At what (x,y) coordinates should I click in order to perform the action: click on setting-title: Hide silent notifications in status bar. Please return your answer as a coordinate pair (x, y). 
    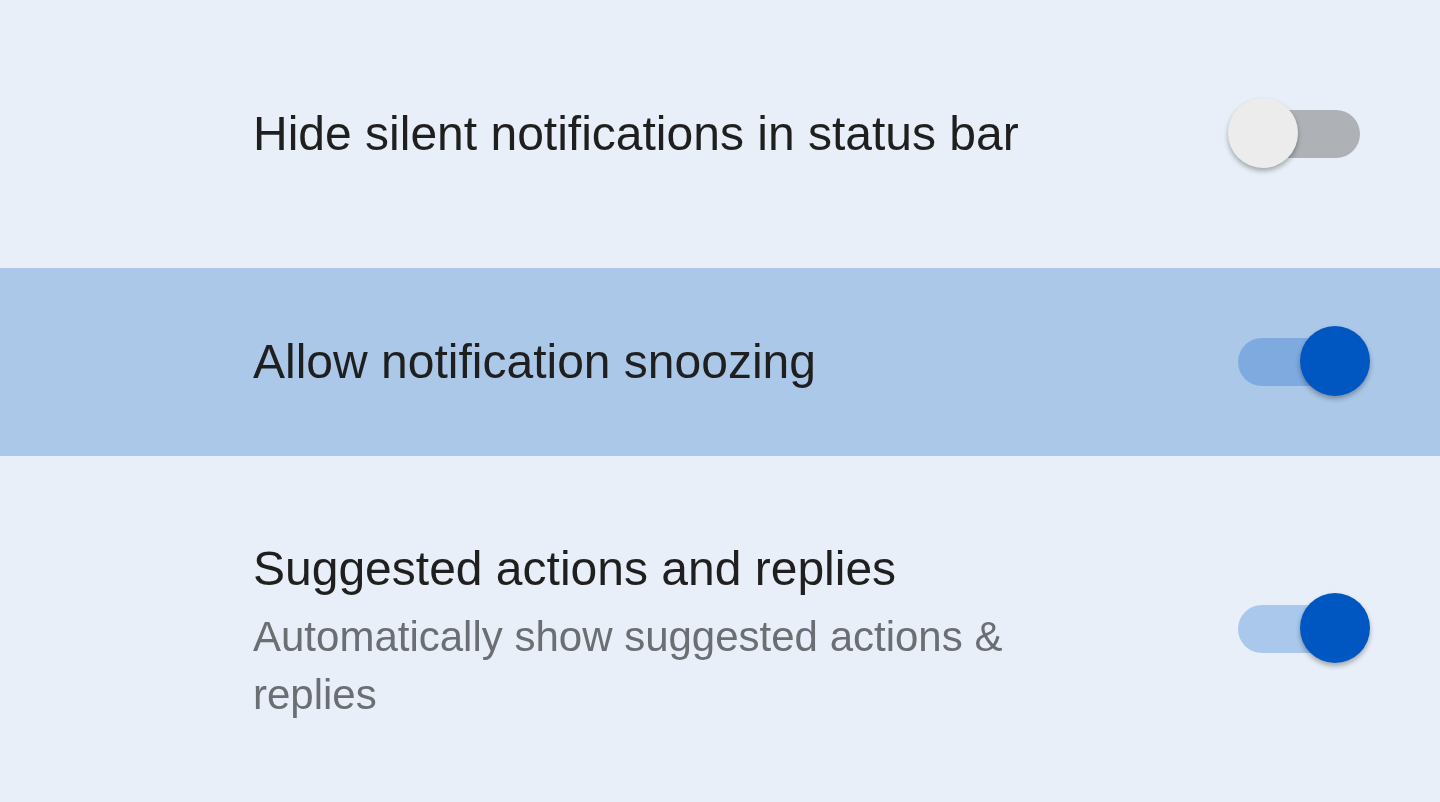
    Looking at the image, I should click on (636, 134).